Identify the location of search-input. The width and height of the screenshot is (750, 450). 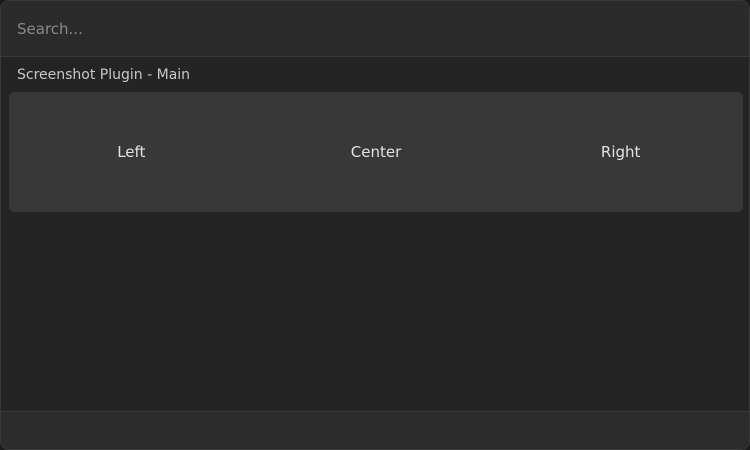
(375, 29).